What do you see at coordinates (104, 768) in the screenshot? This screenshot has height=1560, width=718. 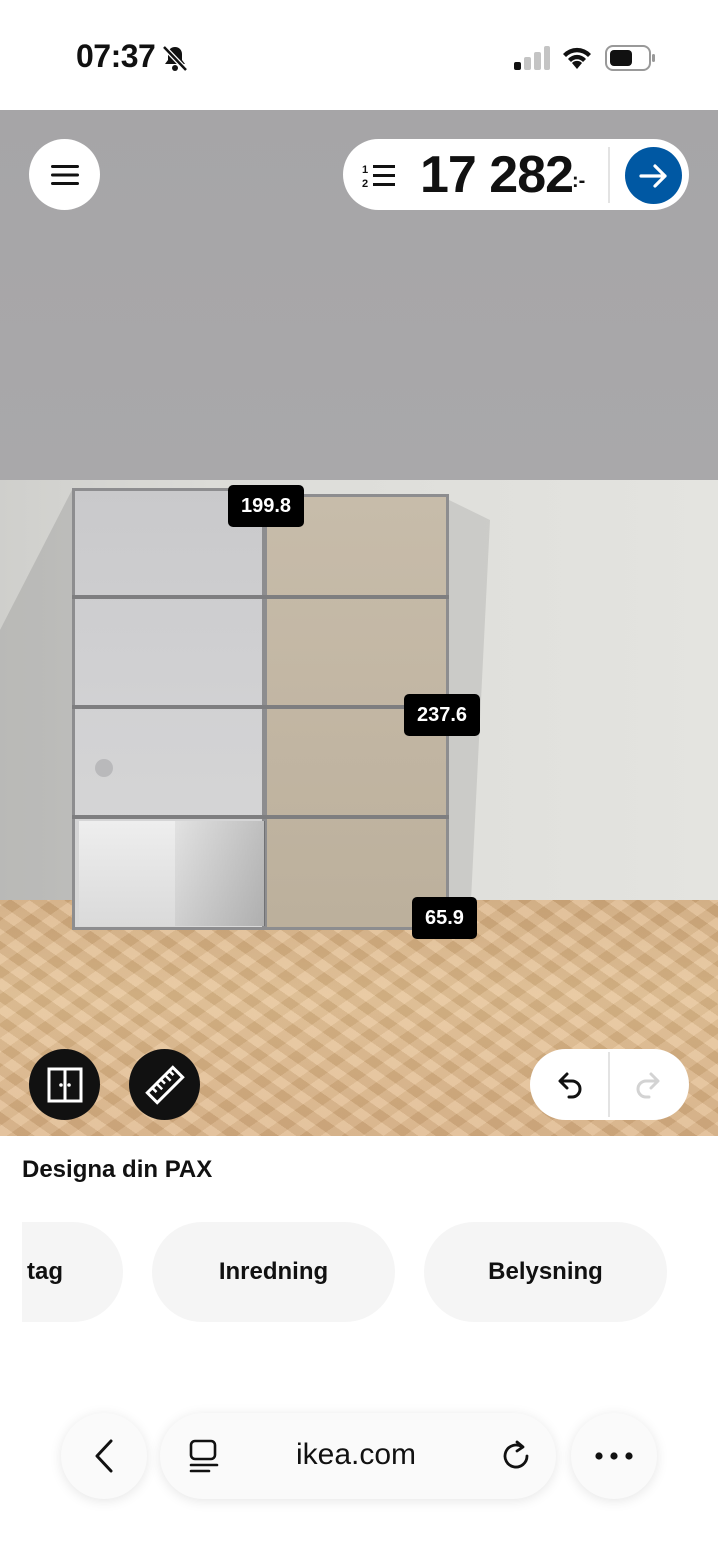 I see `mirror-reflection-lamp` at bounding box center [104, 768].